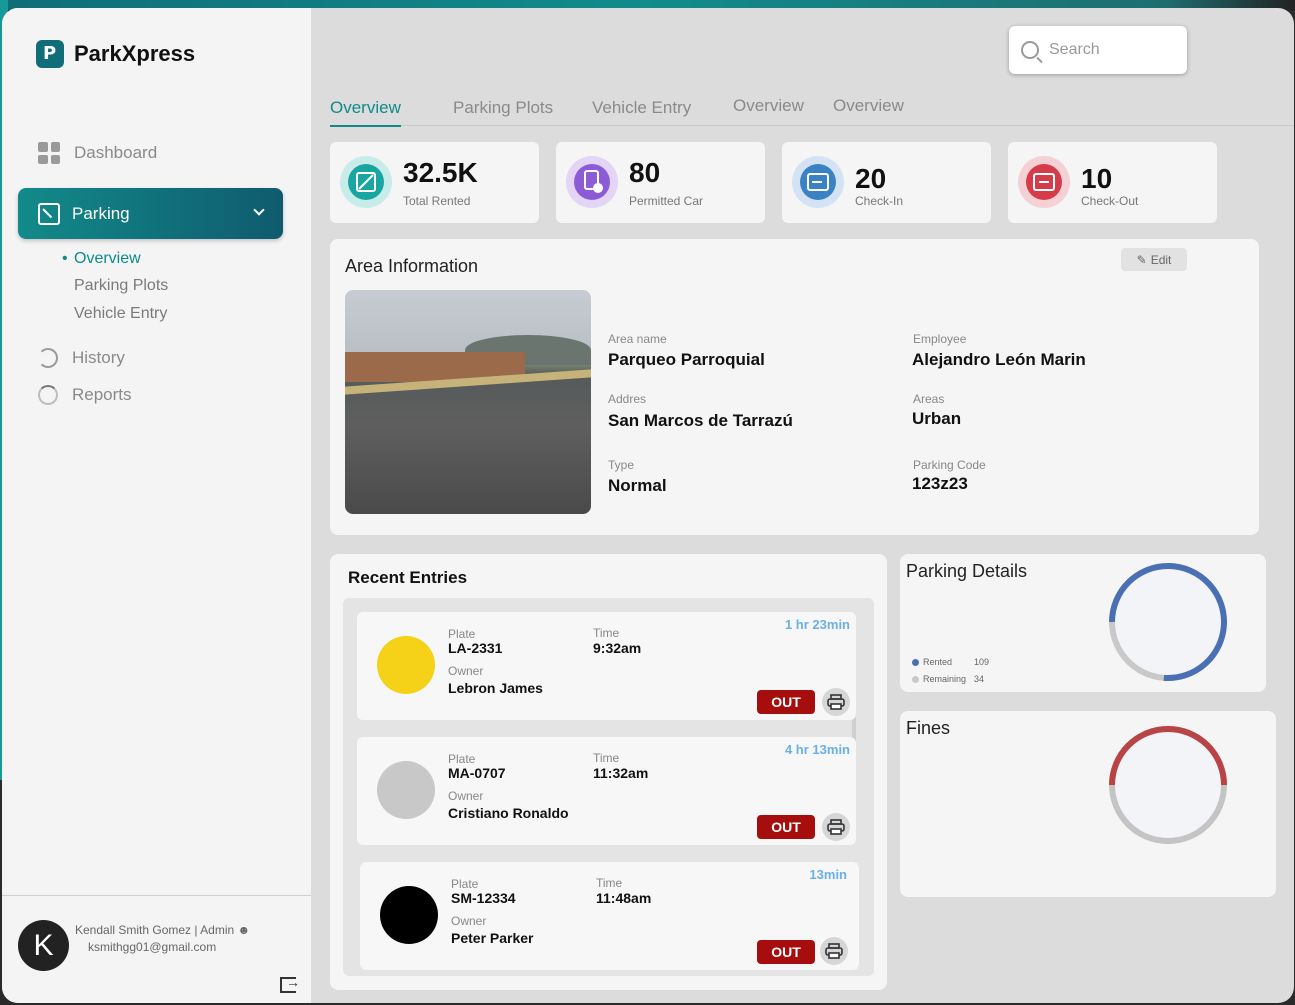 This screenshot has height=1005, width=1295. Describe the element at coordinates (101, 213) in the screenshot. I see `sidebar-item-label: Parking` at that location.